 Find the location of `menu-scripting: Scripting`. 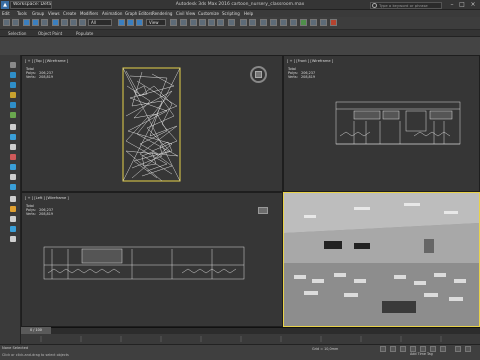

menu-scripting: Scripting is located at coordinates (231, 13).